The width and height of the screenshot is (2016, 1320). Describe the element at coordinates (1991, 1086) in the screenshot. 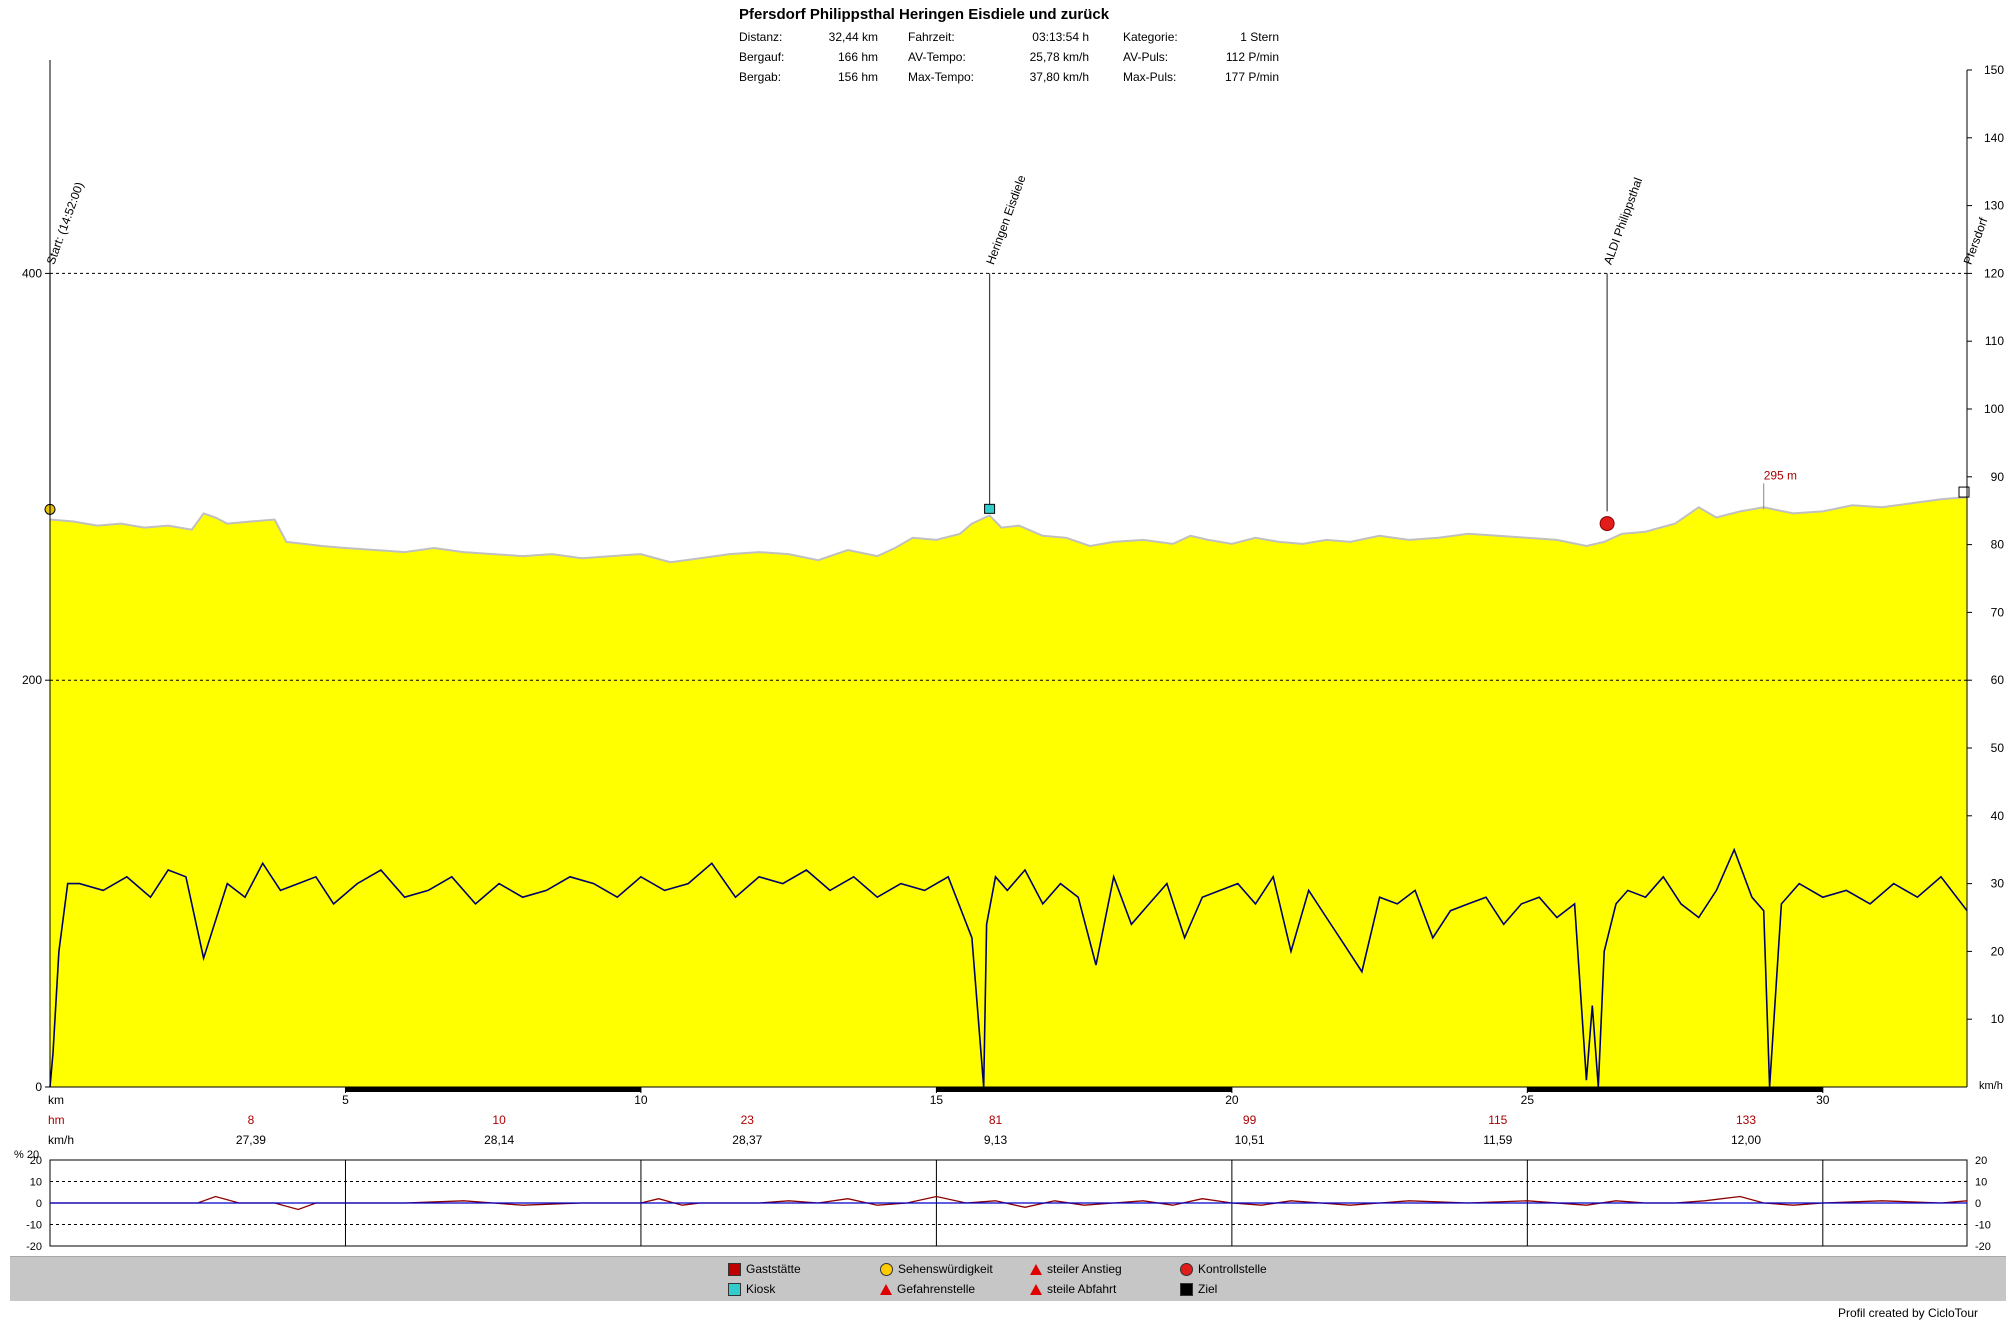

I see `right-axis-unit: km/h` at that location.